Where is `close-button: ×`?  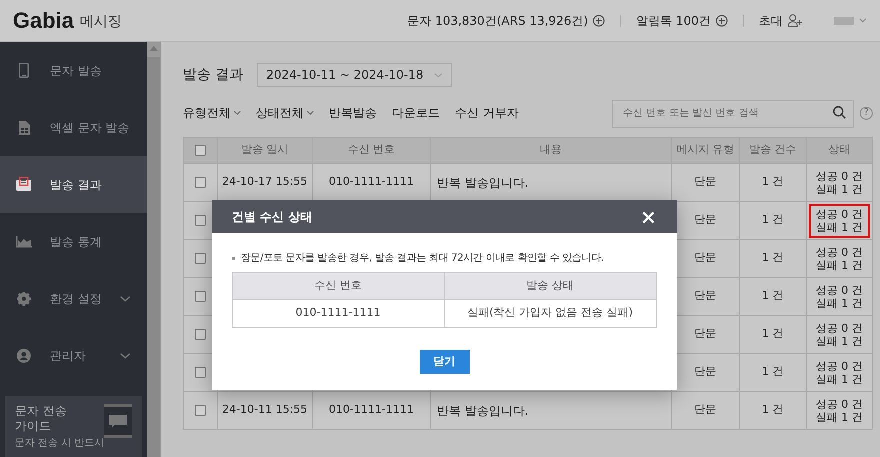
close-button: × is located at coordinates (648, 216).